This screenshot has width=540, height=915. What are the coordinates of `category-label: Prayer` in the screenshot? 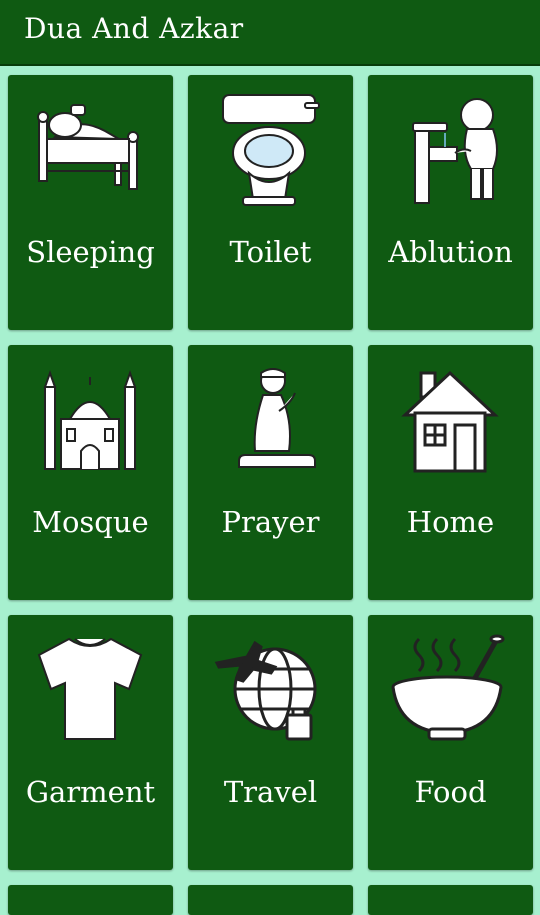 It's located at (270, 522).